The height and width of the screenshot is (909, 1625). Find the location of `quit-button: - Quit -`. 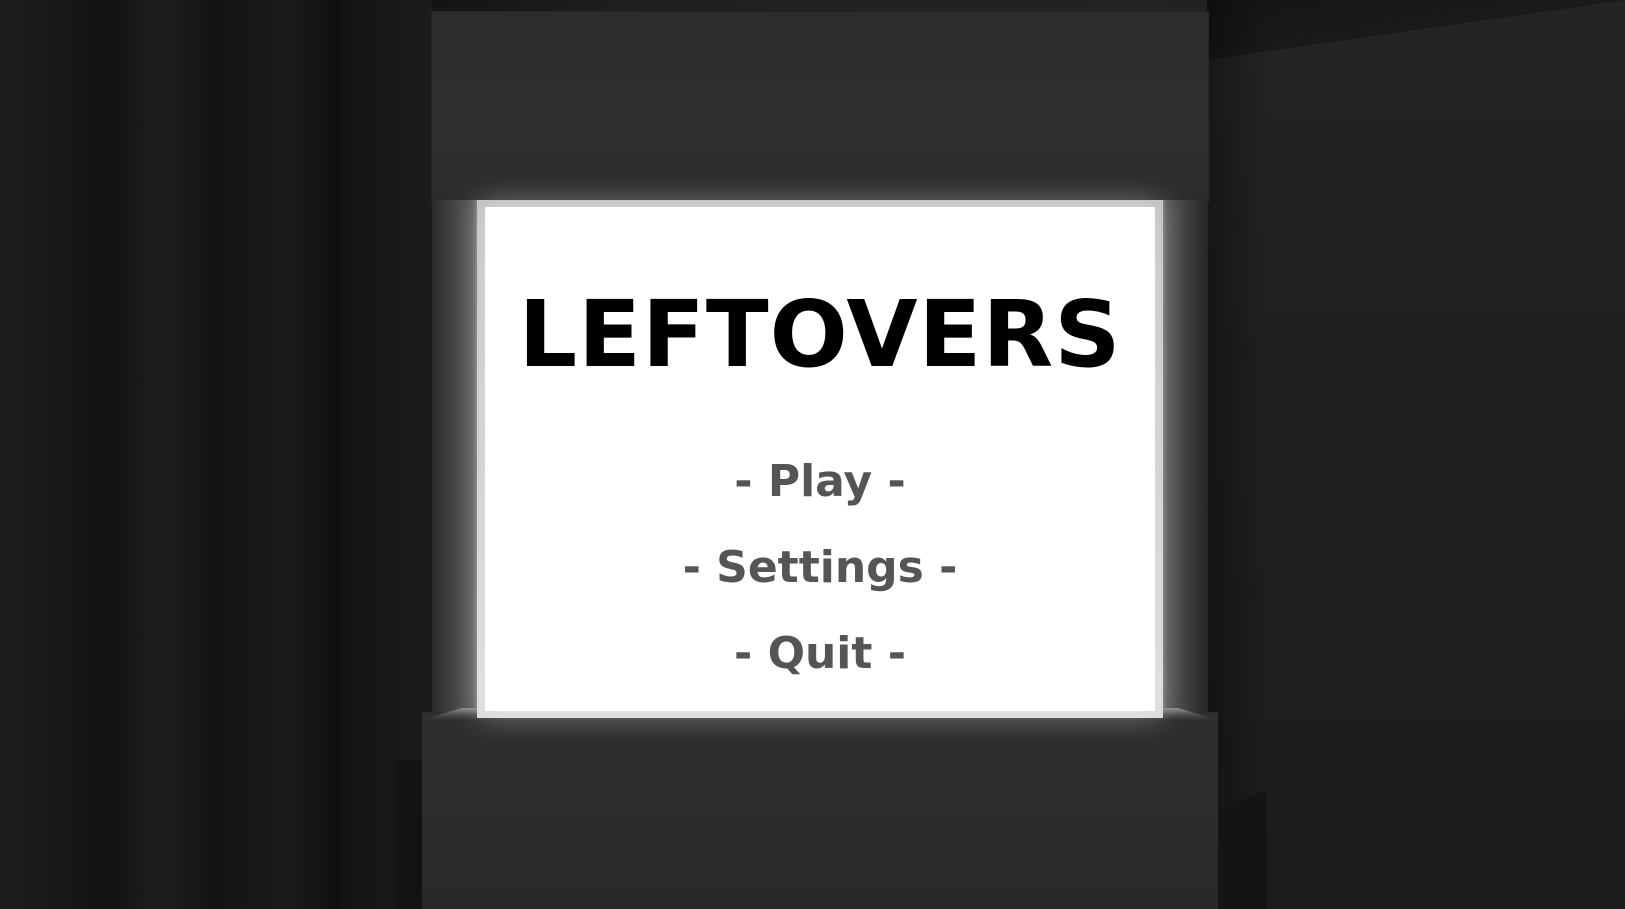

quit-button: - Quit - is located at coordinates (820, 654).